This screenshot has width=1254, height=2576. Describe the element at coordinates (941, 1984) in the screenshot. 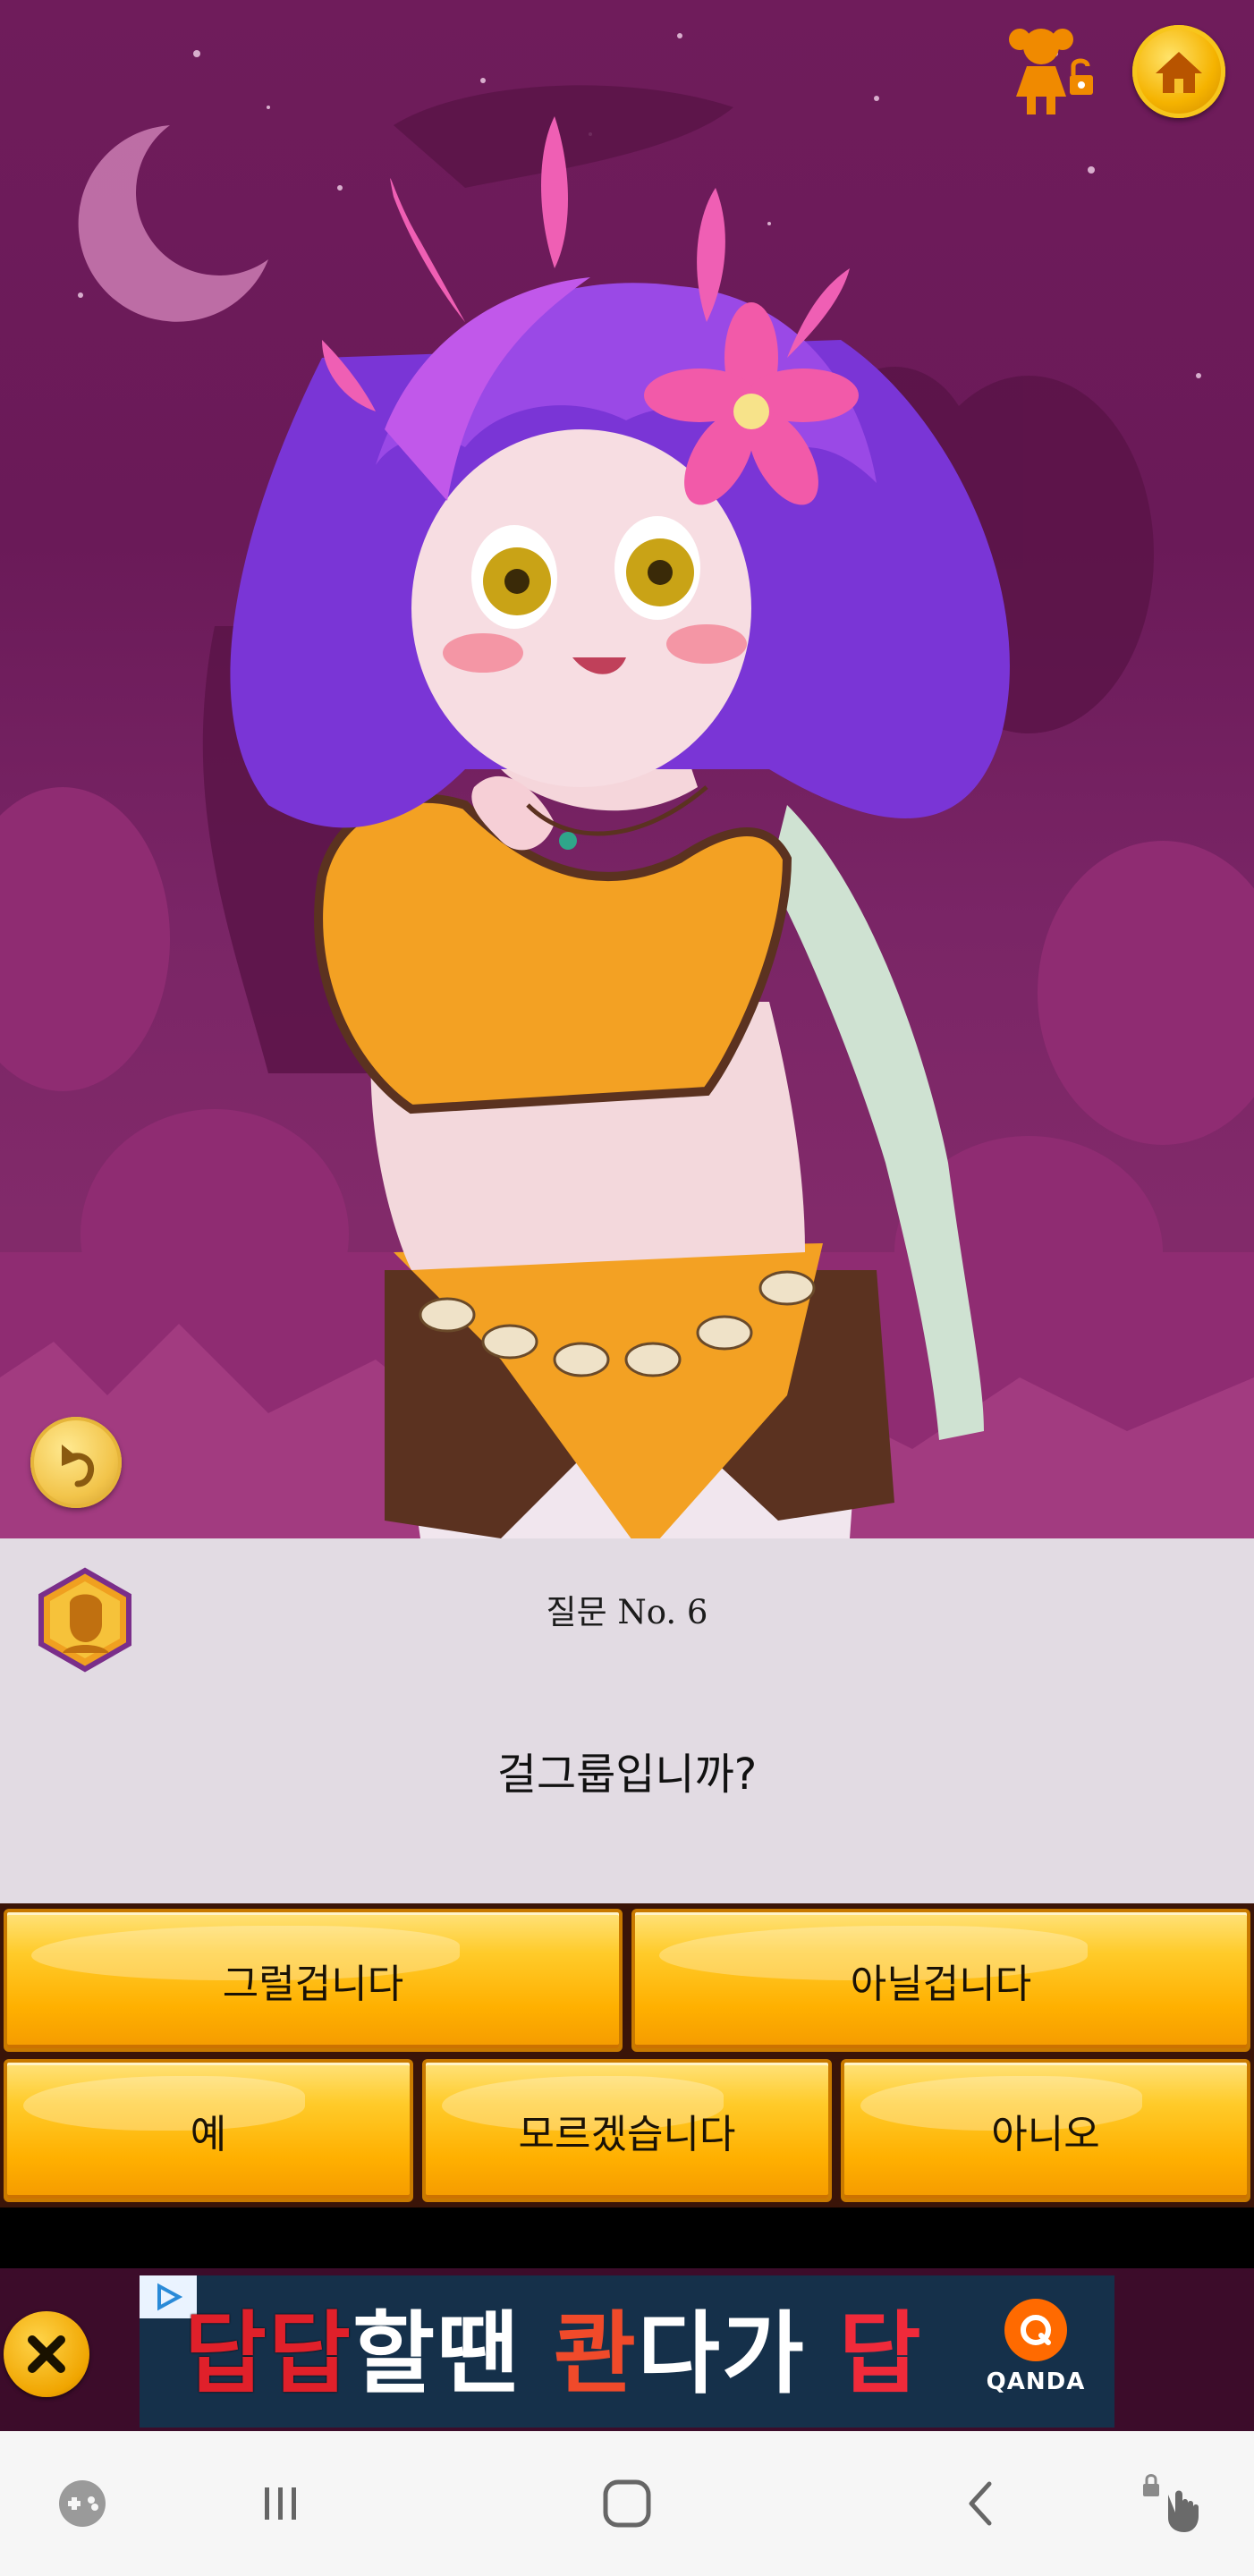

I see `probably-no-label: 아닐겁니다` at that location.